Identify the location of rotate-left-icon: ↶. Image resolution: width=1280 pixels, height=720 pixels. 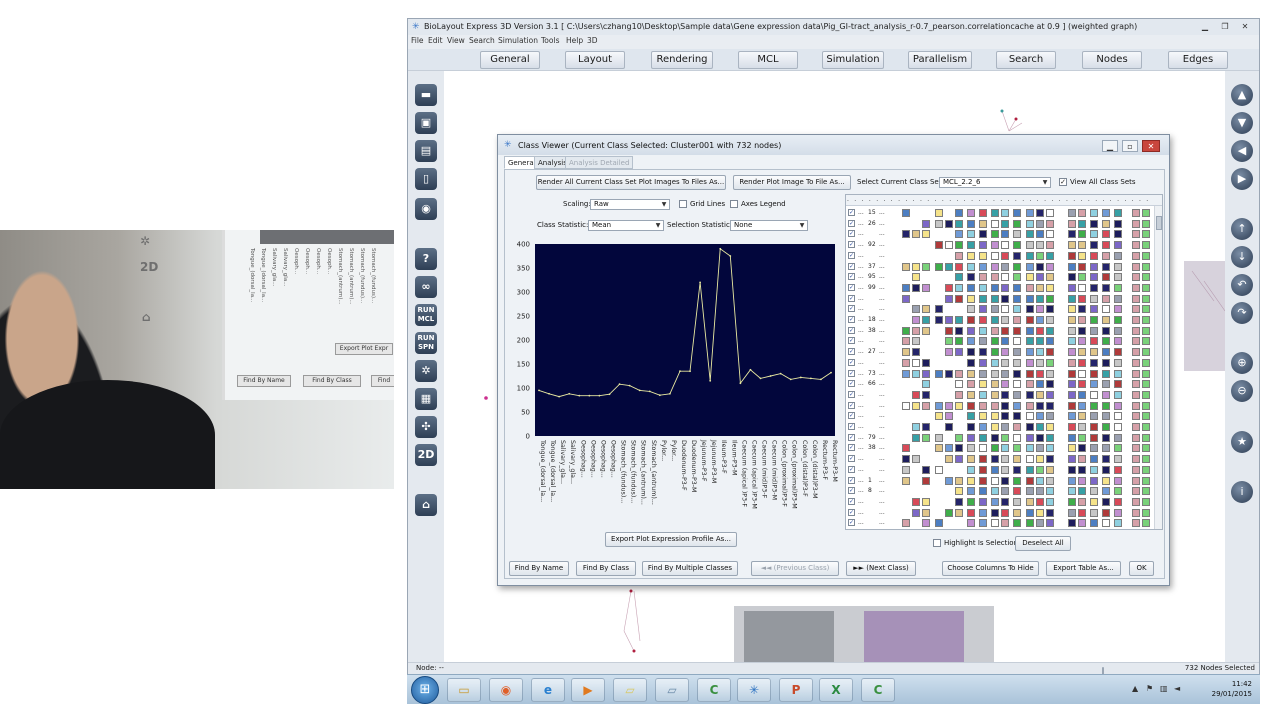
(1242, 285).